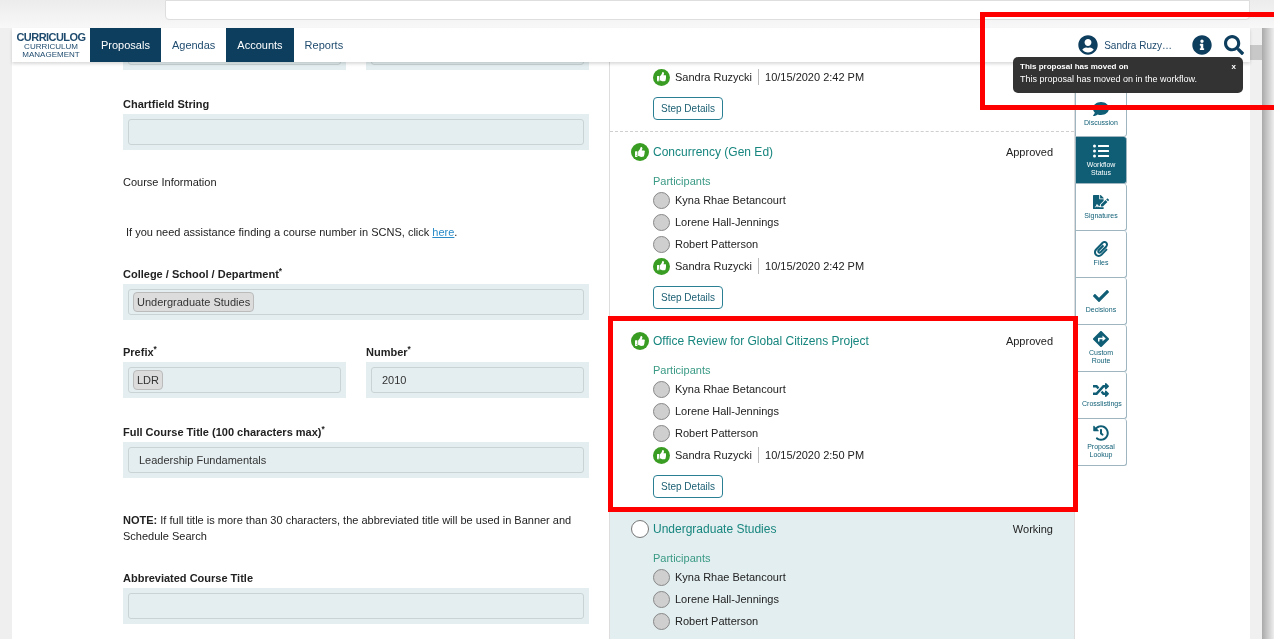  What do you see at coordinates (1032, 529) in the screenshot?
I see `step-status: Working` at bounding box center [1032, 529].